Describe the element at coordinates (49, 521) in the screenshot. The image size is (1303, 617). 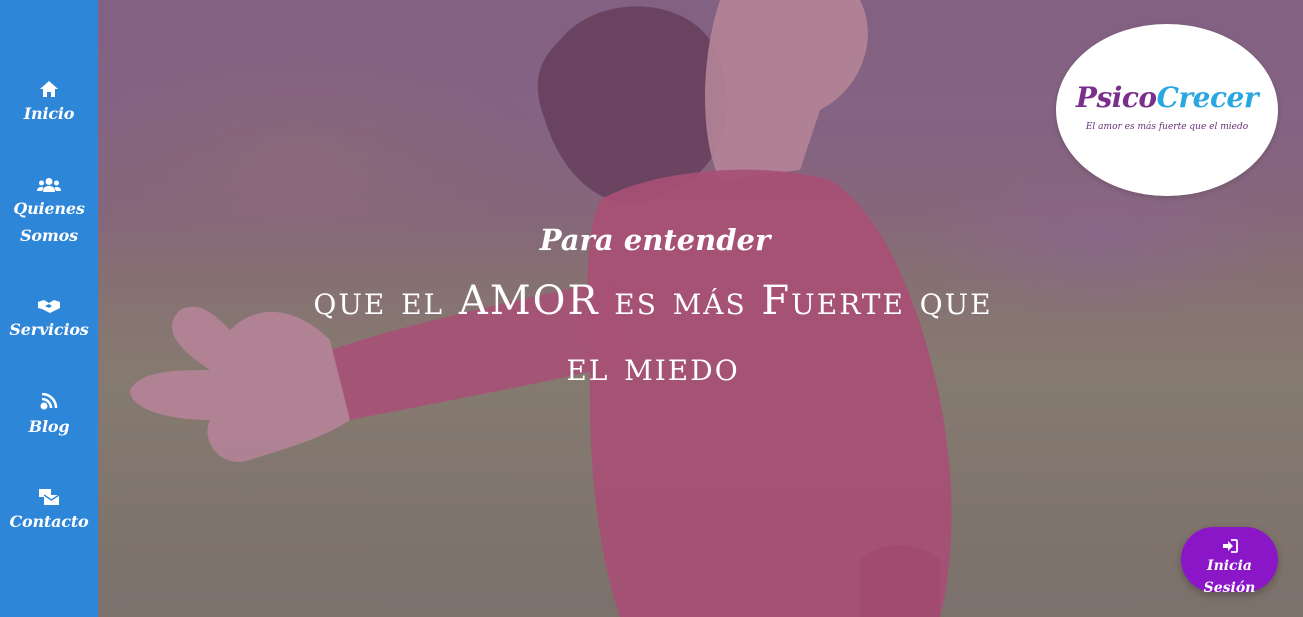
I see `nav-label-contacto: Contacto` at that location.